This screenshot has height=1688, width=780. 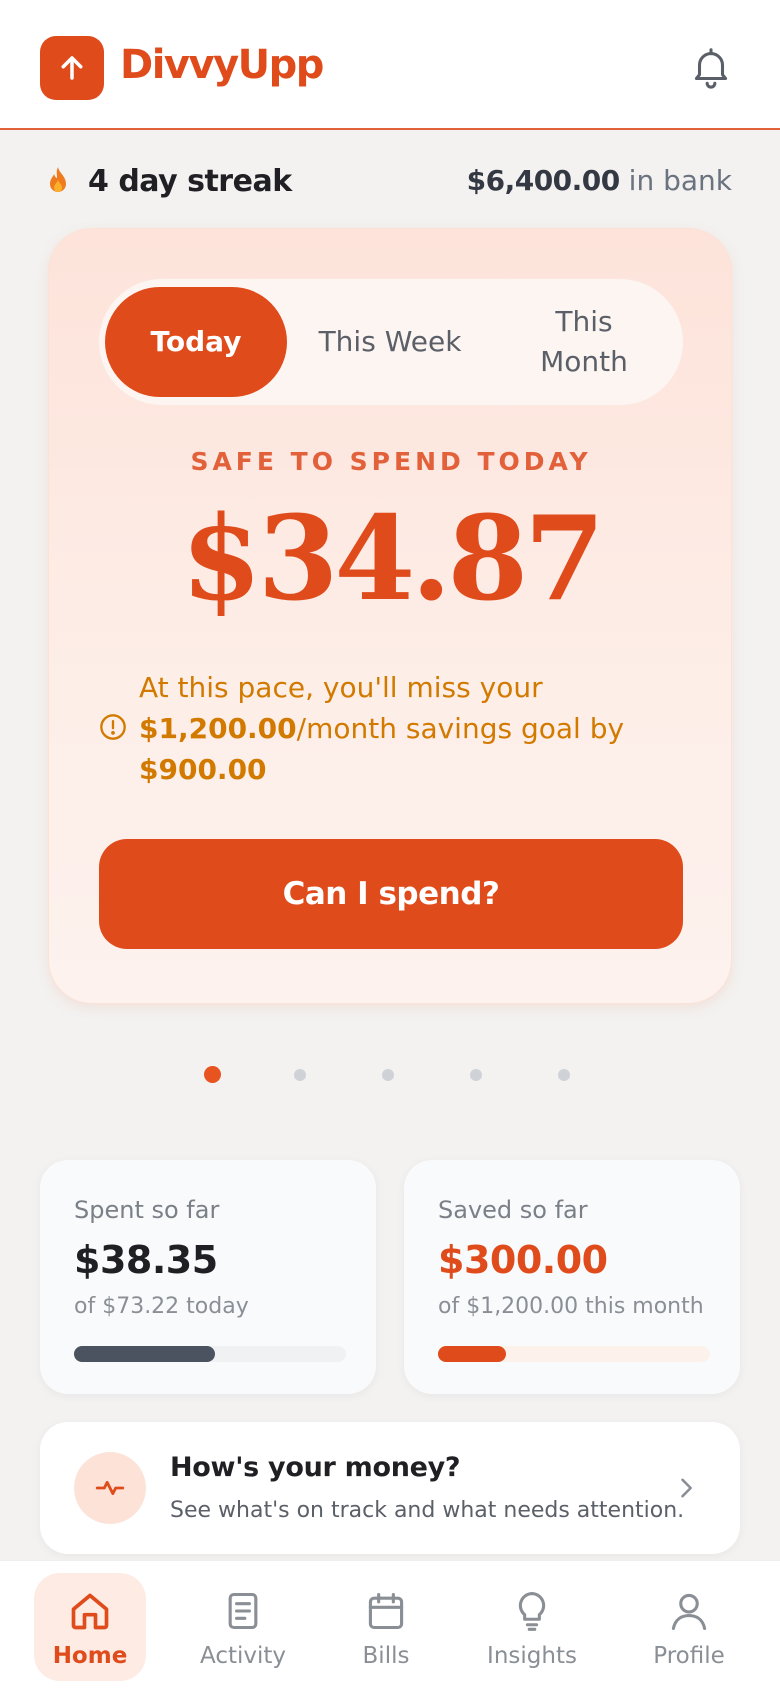 What do you see at coordinates (145, 1354) in the screenshot?
I see `spent-progress-fill` at bounding box center [145, 1354].